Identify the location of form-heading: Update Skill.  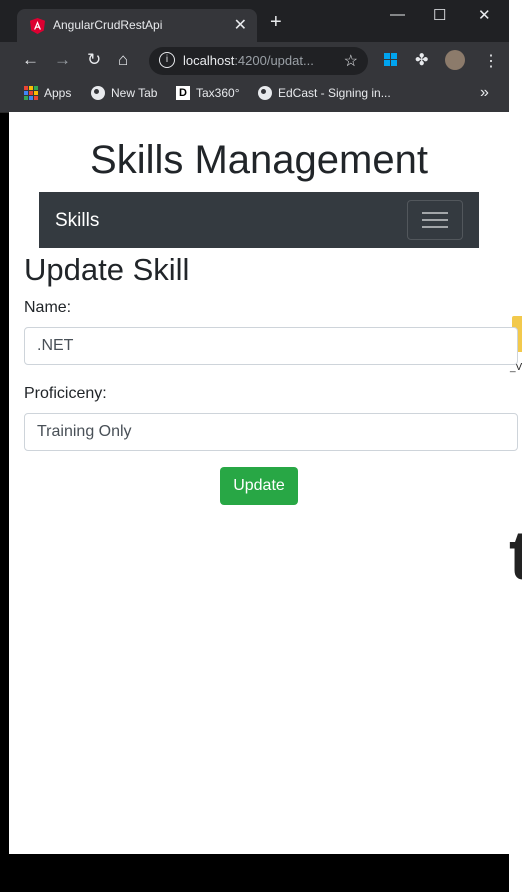
(107, 269).